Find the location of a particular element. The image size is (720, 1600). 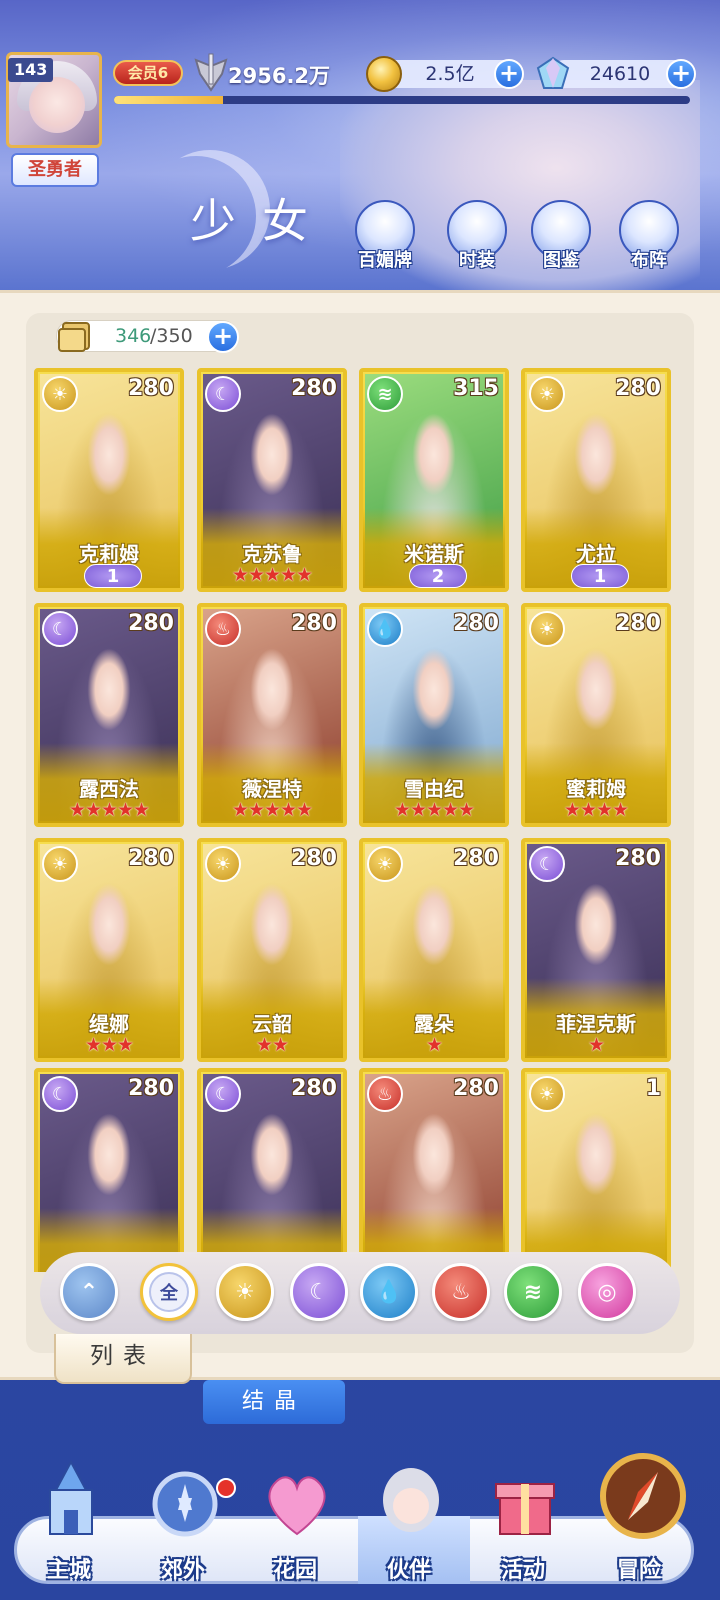

character-card: ☾ 280 菲涅克斯 ★ is located at coordinates (596, 950).